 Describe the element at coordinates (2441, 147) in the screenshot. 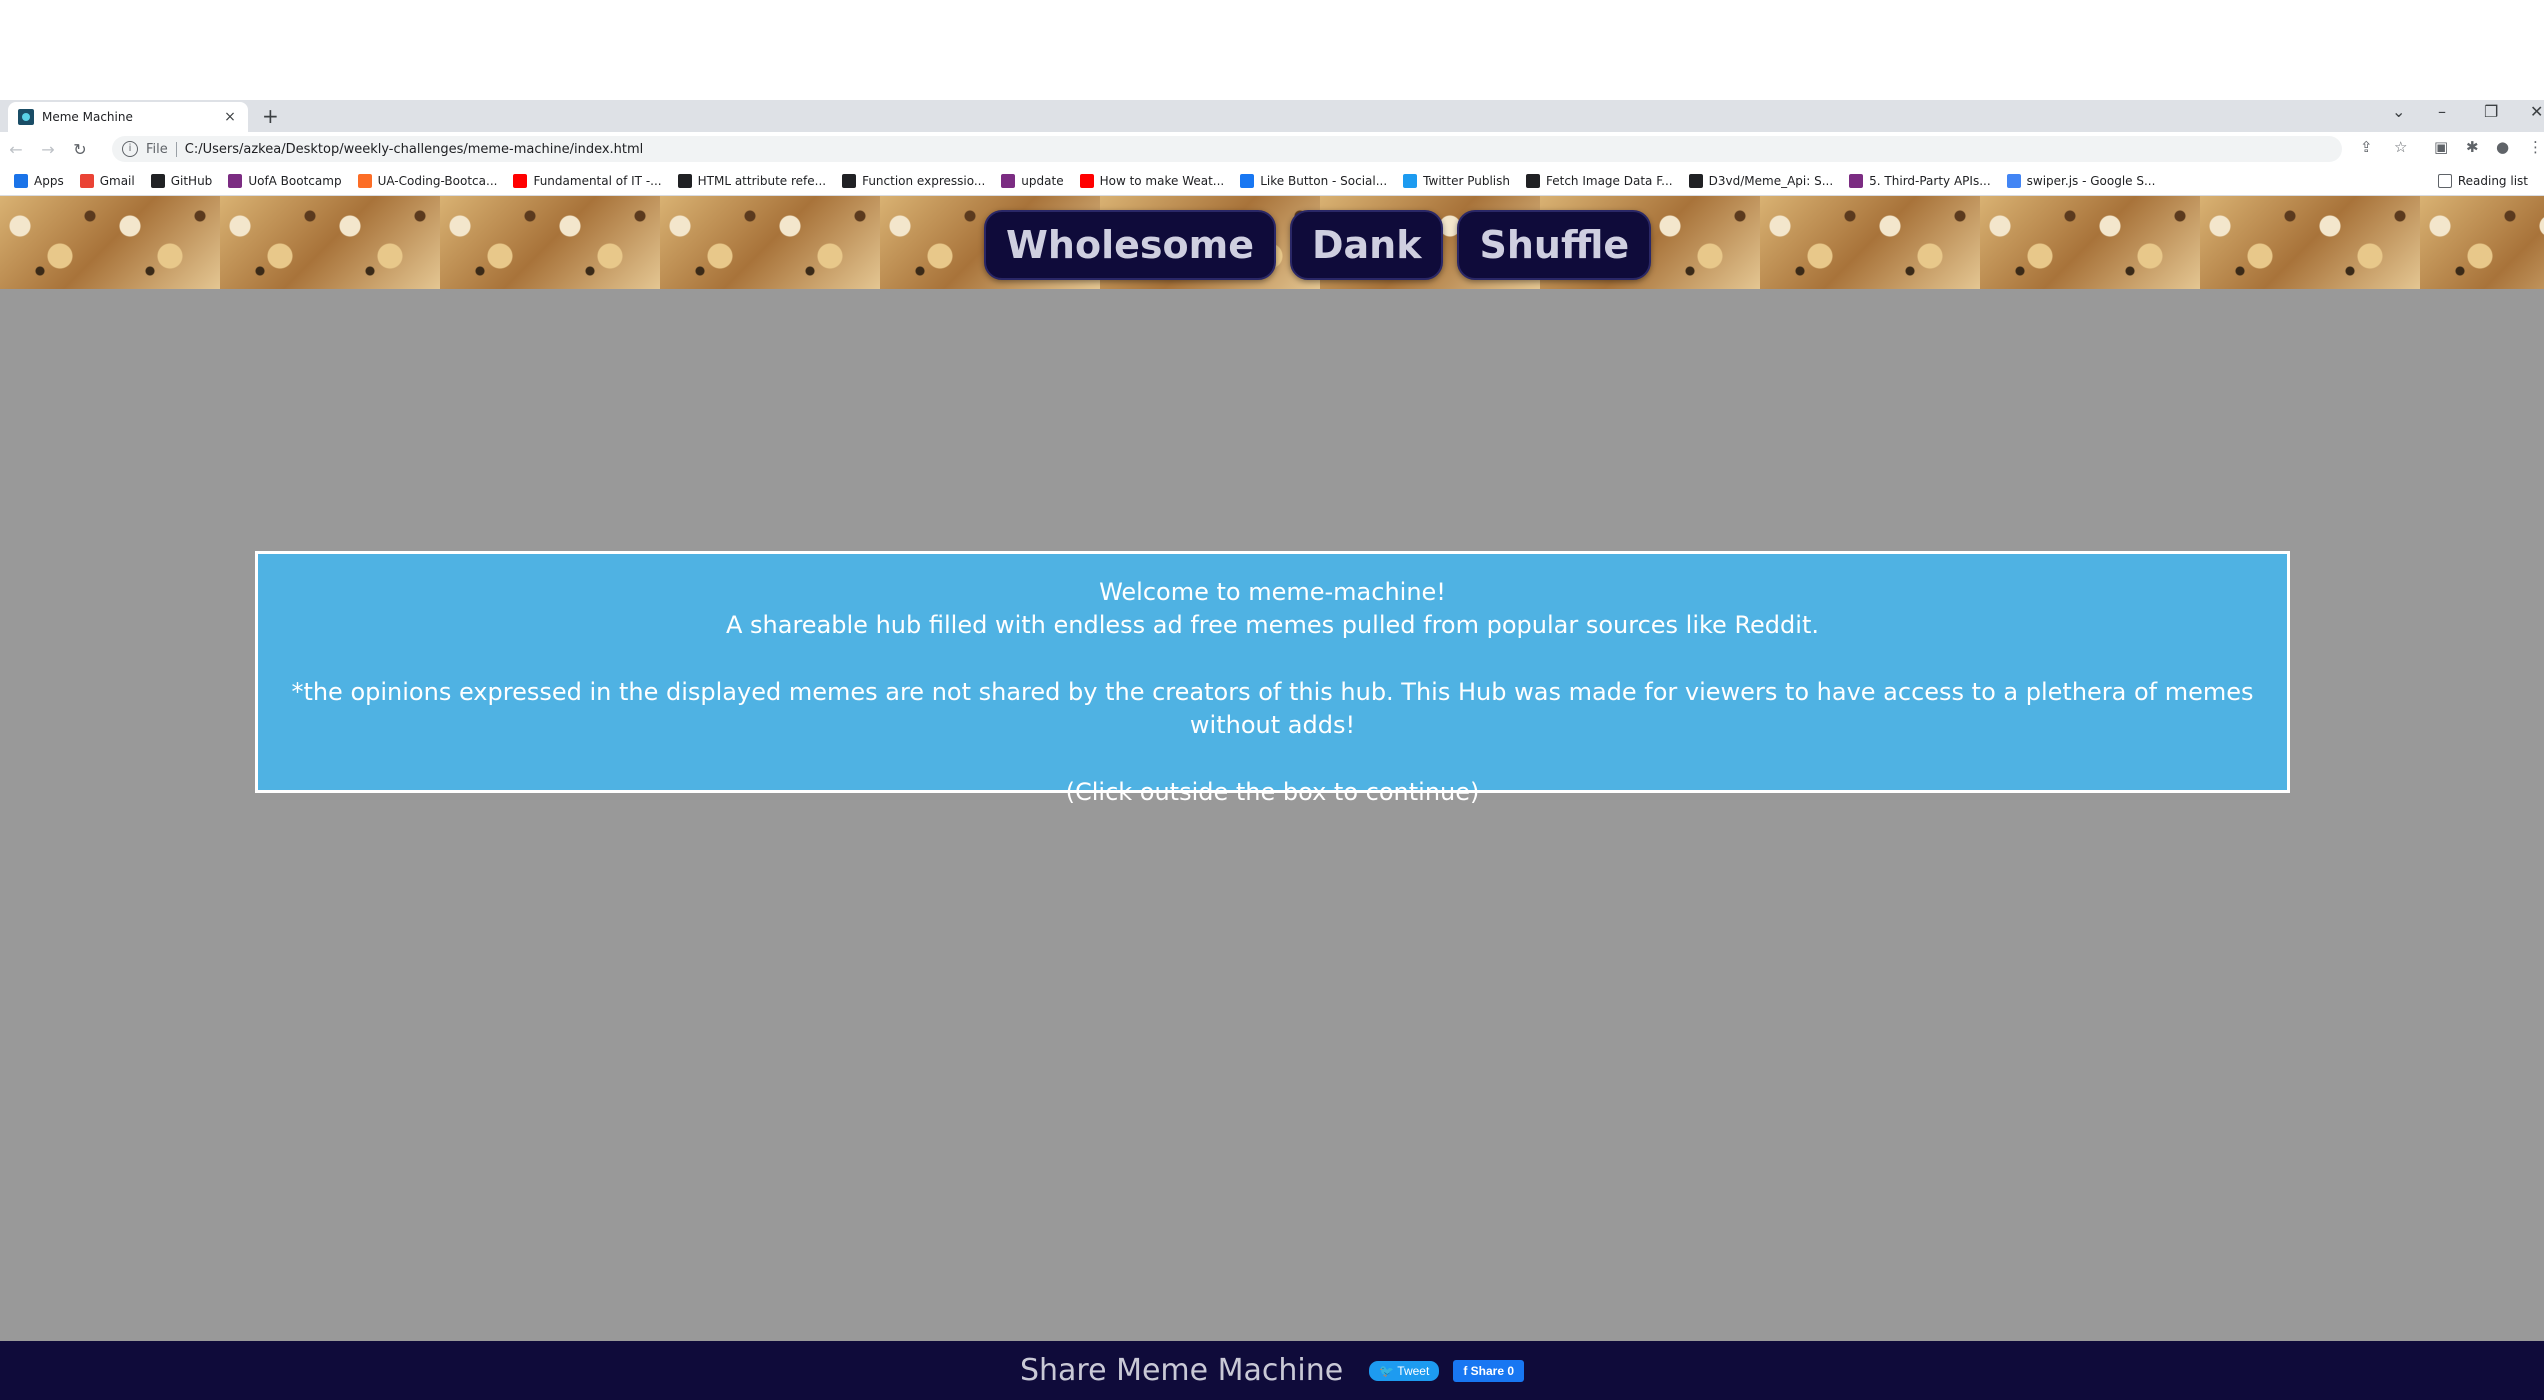

I see `extension-icon: ▣` at that location.